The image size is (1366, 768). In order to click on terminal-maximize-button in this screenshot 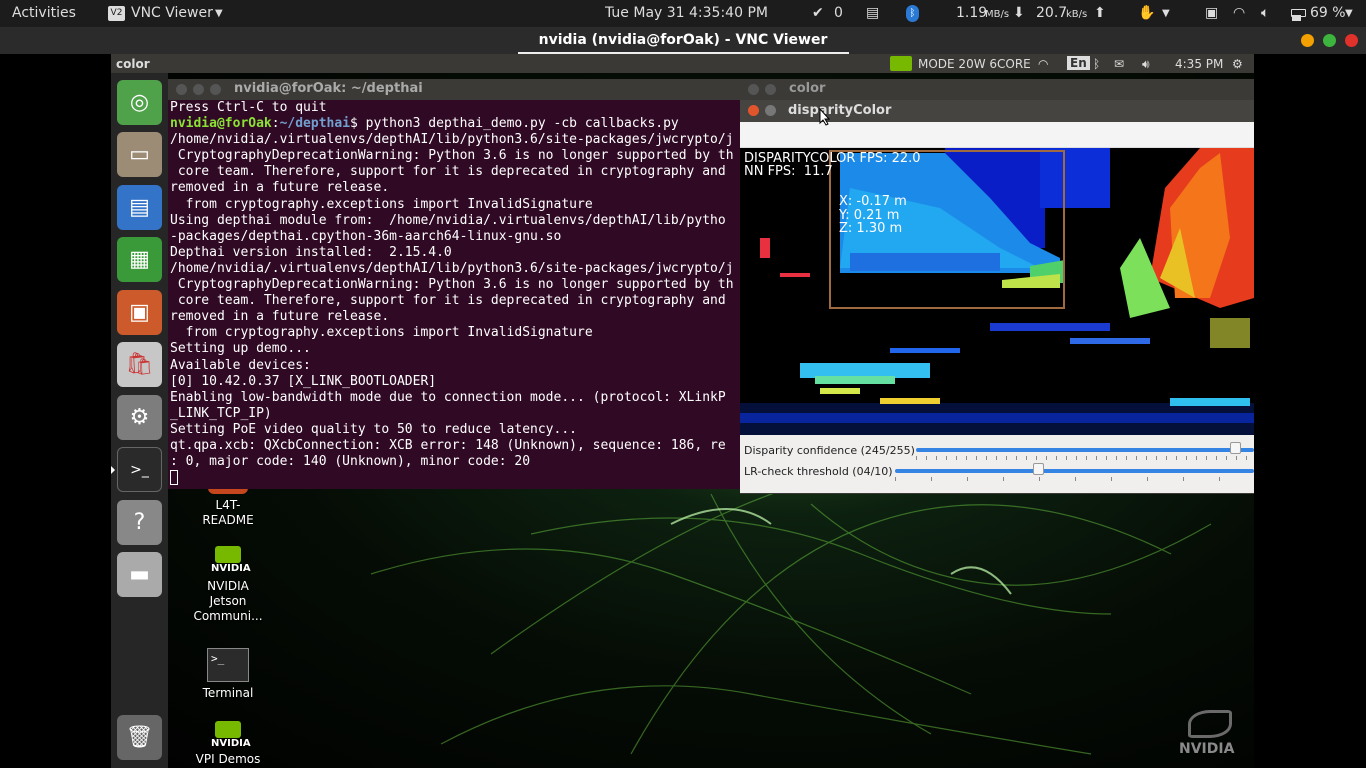, I will do `click(215, 89)`.